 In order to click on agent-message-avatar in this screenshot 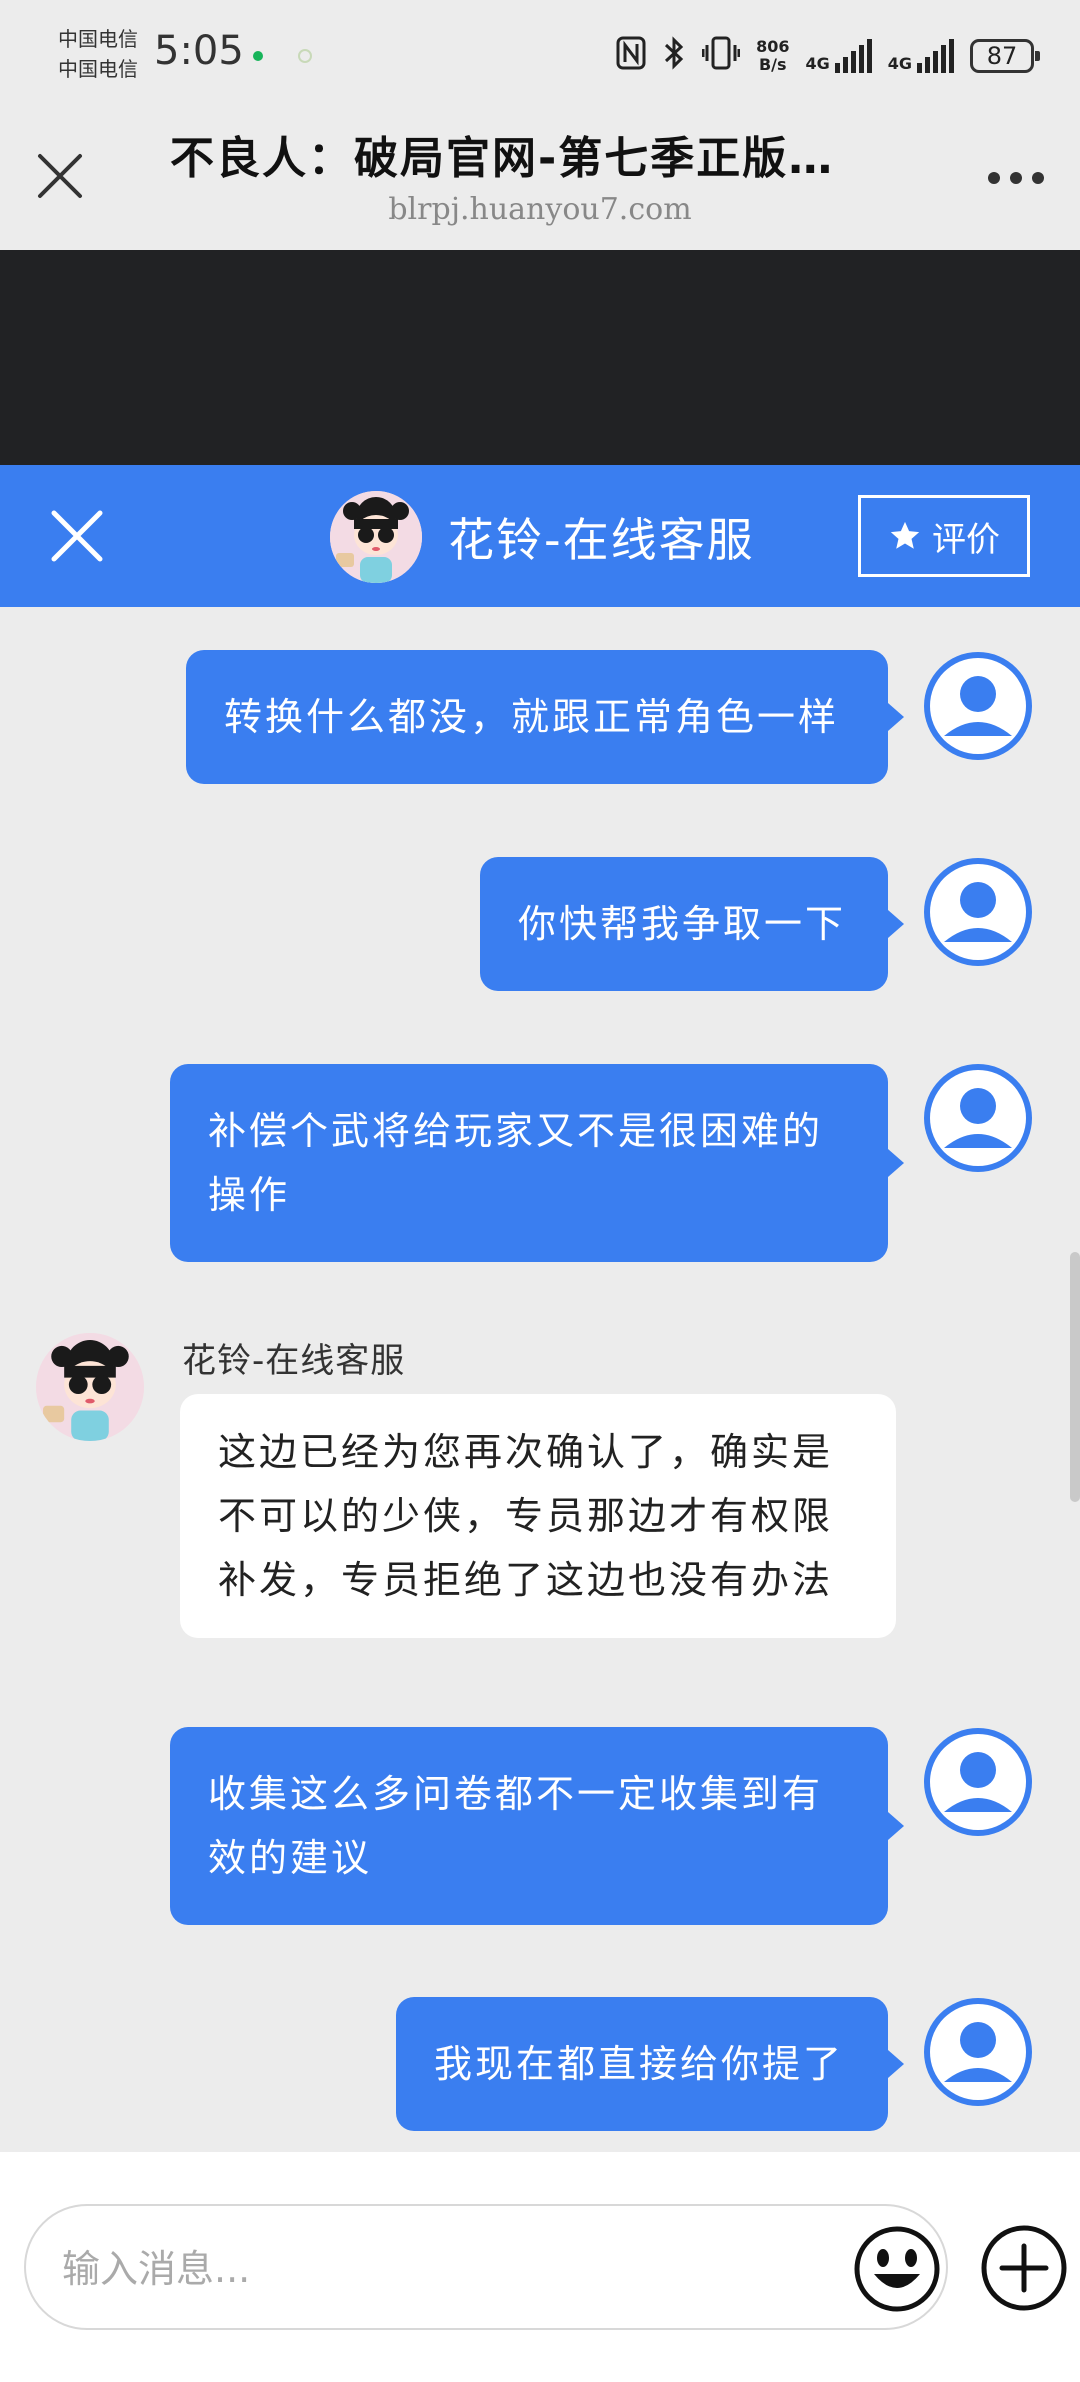, I will do `click(90, 1387)`.